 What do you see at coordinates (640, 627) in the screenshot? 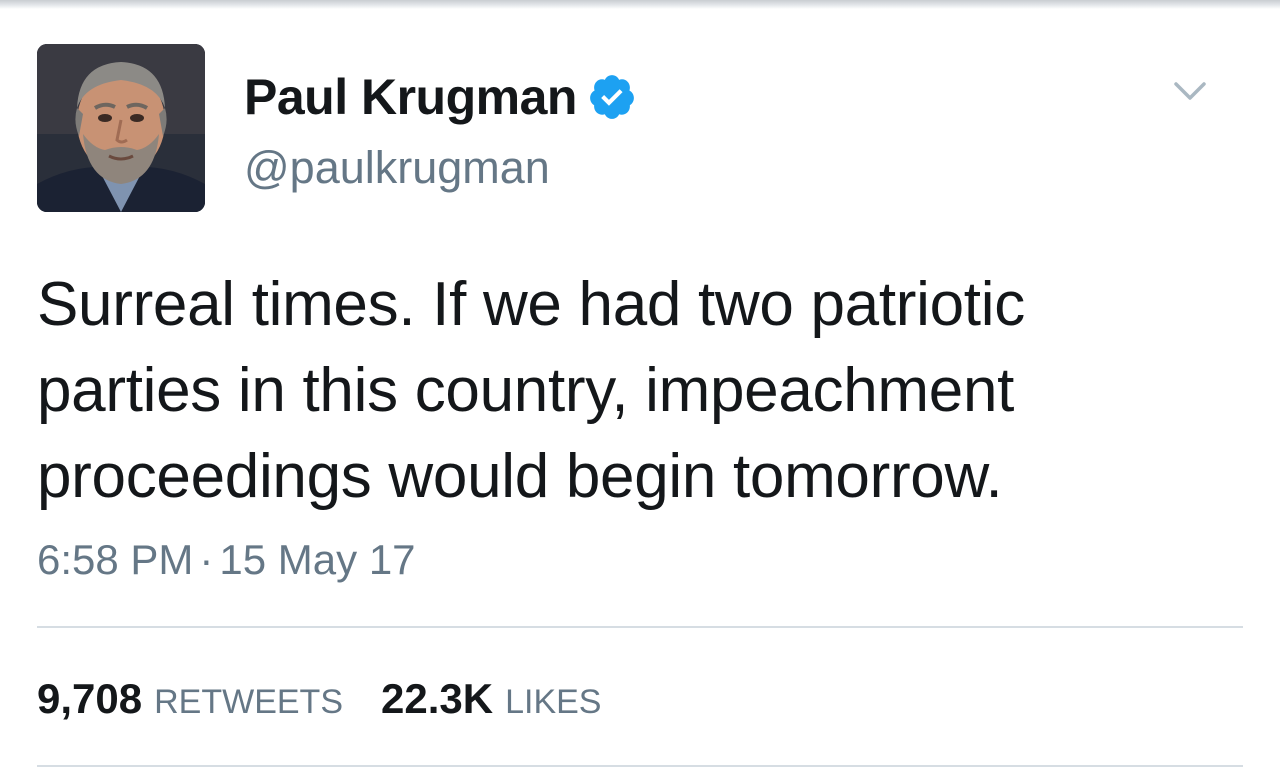
I see `divider` at bounding box center [640, 627].